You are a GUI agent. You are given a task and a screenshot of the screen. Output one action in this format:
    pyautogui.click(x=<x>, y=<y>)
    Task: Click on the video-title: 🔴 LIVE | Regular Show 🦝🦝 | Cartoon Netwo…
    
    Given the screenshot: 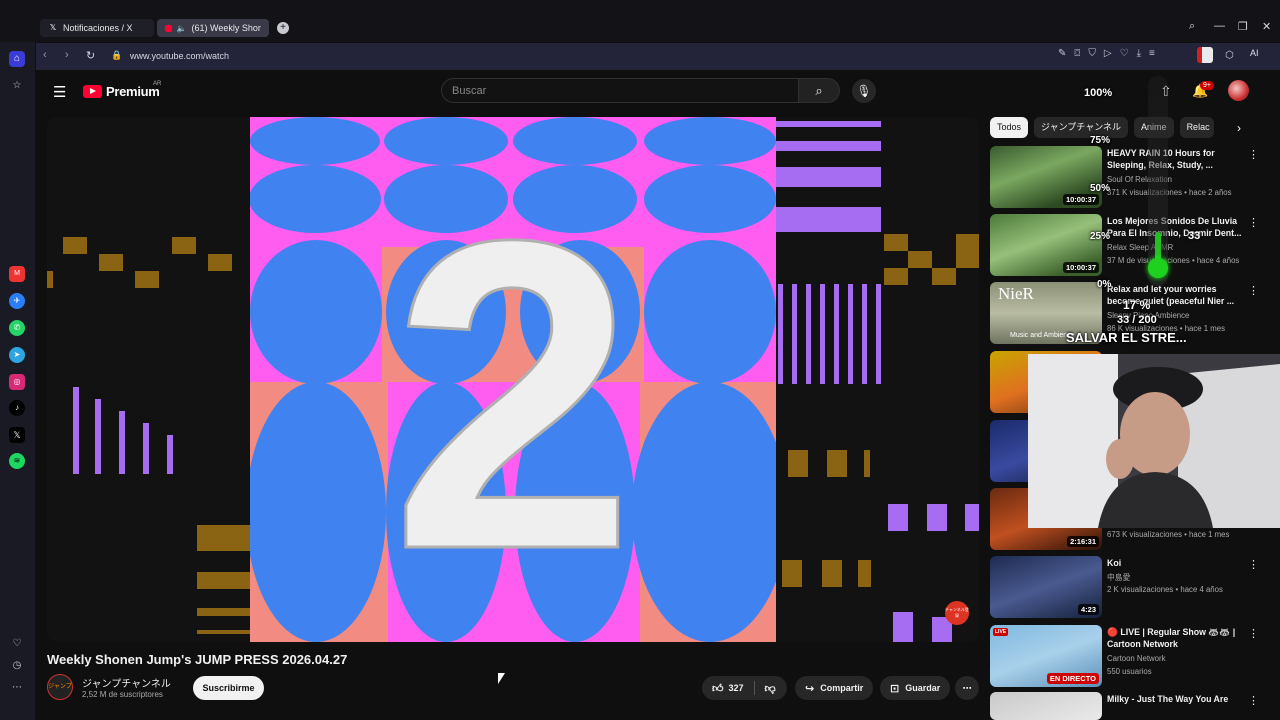 What is the action you would take?
    pyautogui.click(x=1177, y=638)
    